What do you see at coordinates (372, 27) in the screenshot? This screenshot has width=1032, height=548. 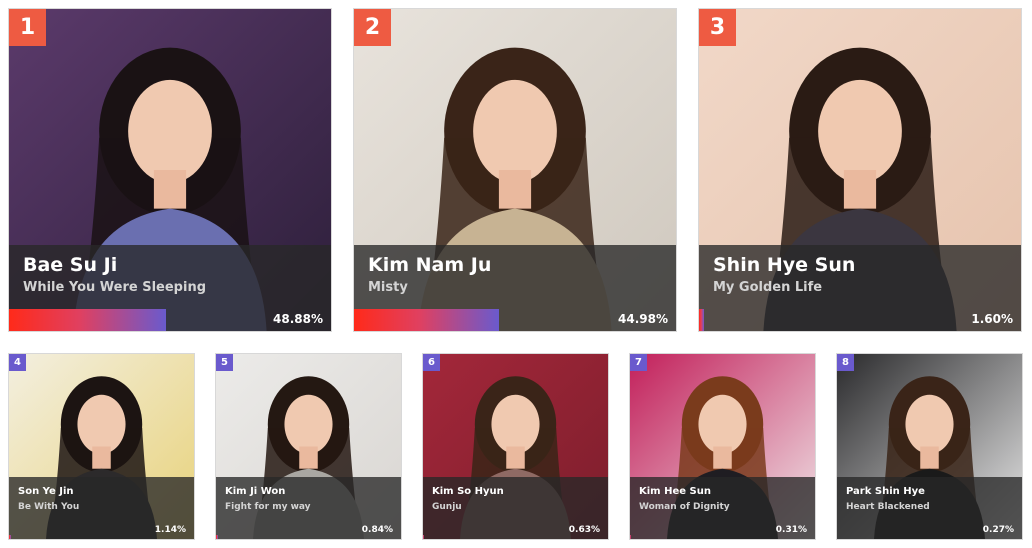 I see `rank-badge: 2` at bounding box center [372, 27].